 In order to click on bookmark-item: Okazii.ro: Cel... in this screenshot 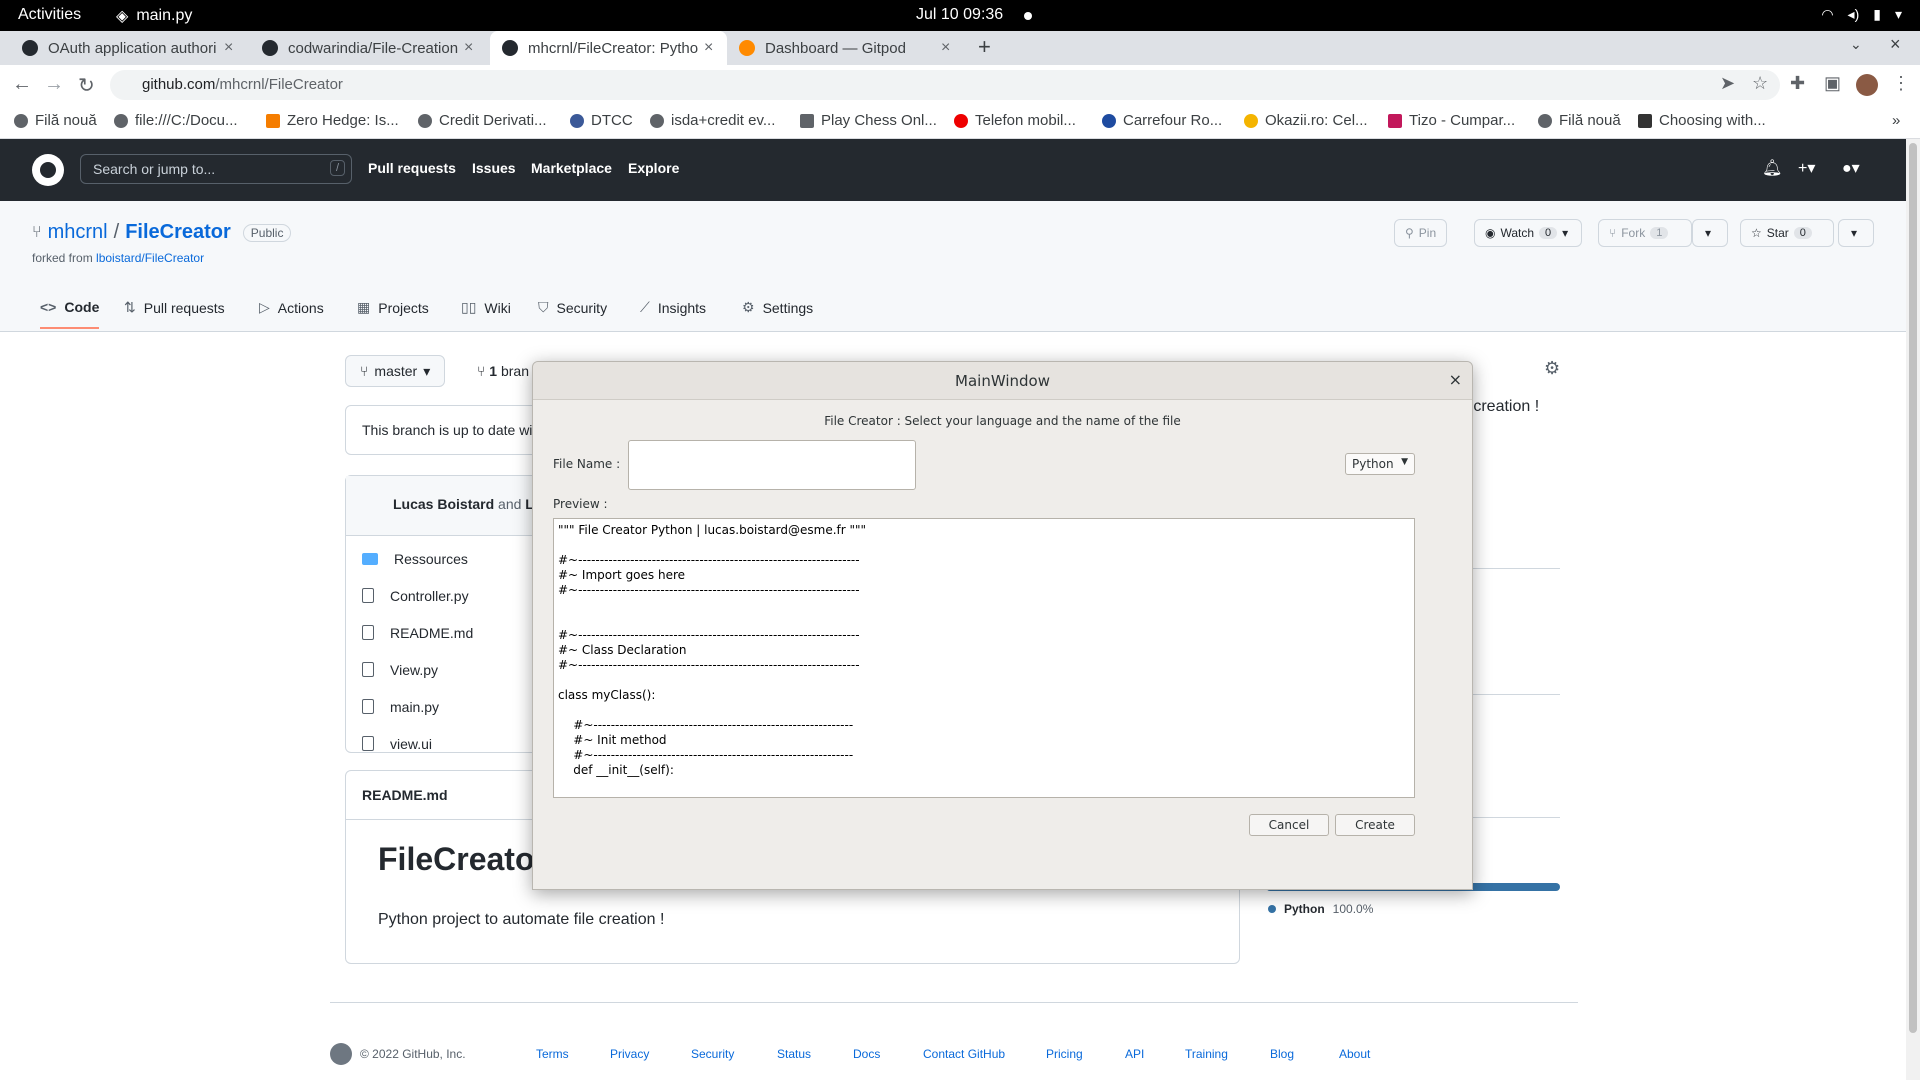, I will do `click(1306, 120)`.